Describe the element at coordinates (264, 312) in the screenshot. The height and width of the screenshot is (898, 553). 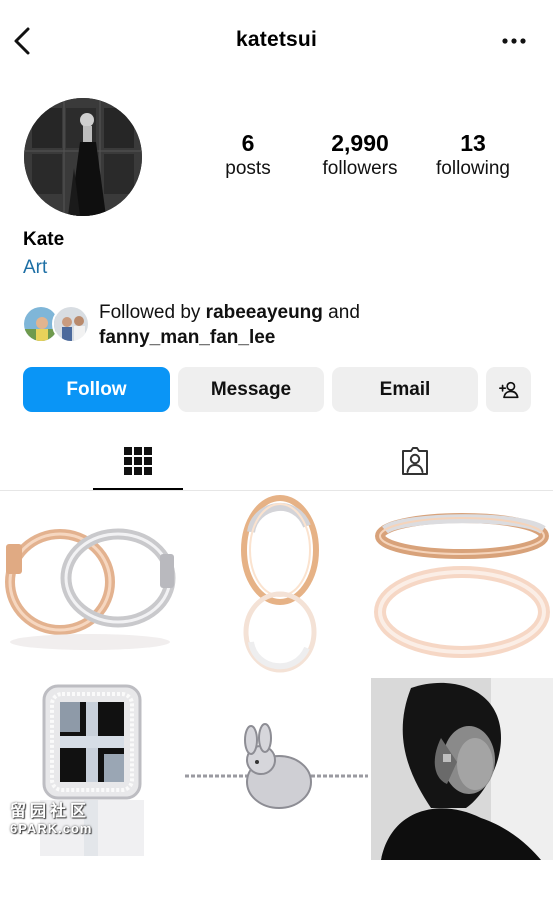
I see `mutual-follower-1: rabeeayeung` at that location.